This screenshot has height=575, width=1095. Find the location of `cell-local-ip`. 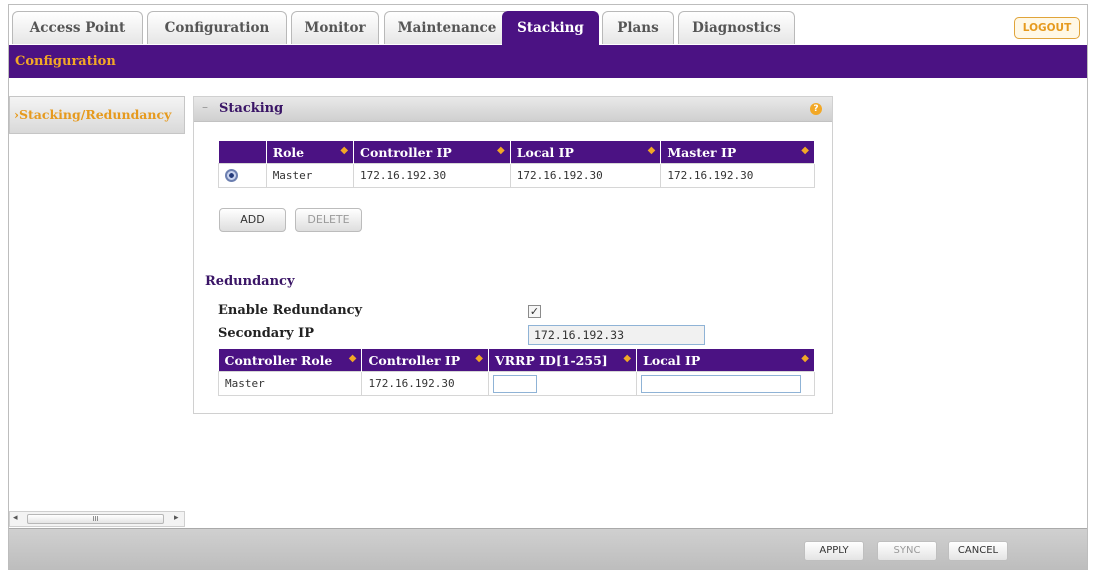

cell-local-ip is located at coordinates (725, 383).